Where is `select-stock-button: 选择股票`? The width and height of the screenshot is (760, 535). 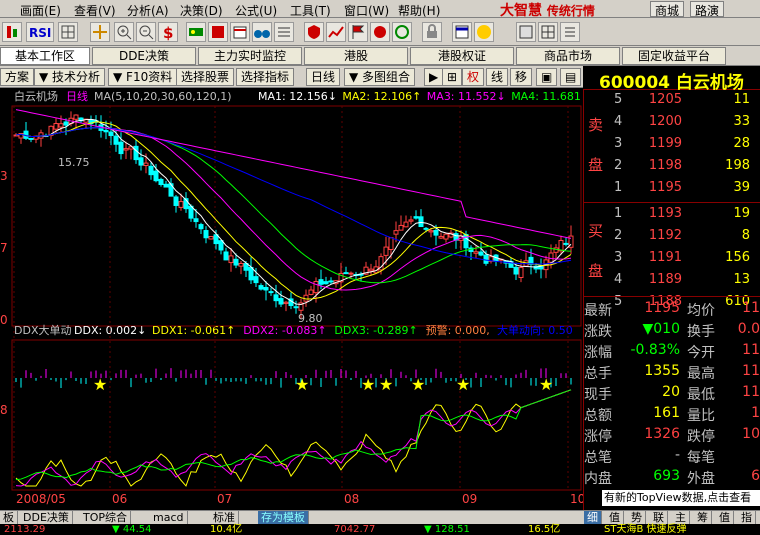 select-stock-button: 选择股票 is located at coordinates (205, 77).